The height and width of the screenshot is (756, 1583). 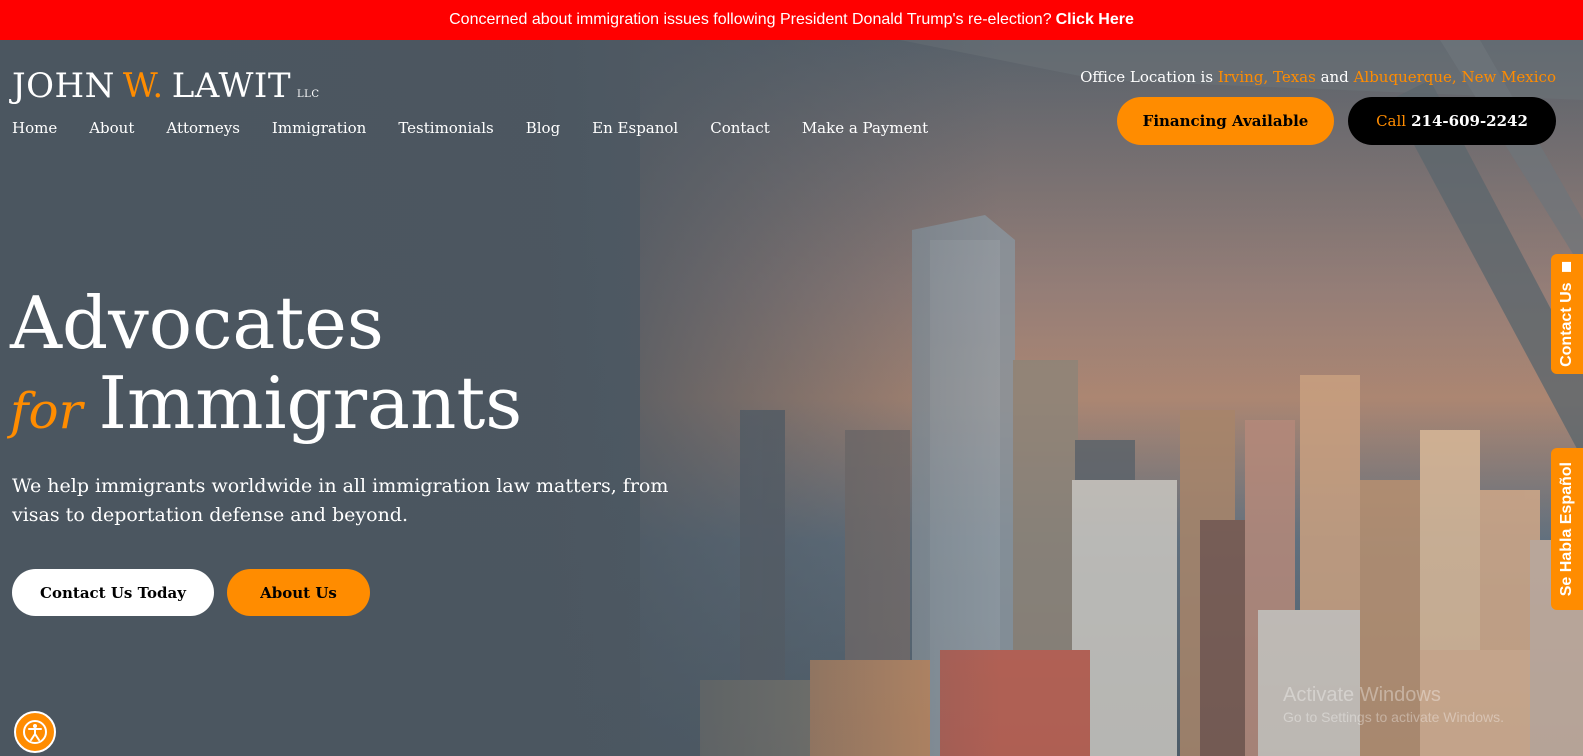 I want to click on announcement-cta-link: Click Here, so click(x=1095, y=20).